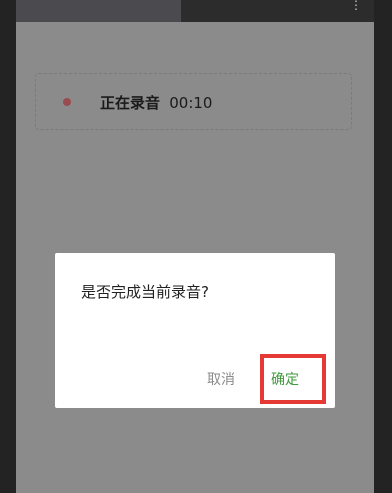 The image size is (392, 493). What do you see at coordinates (356, 9) in the screenshot?
I see `more-vert-icon: ⋮` at bounding box center [356, 9].